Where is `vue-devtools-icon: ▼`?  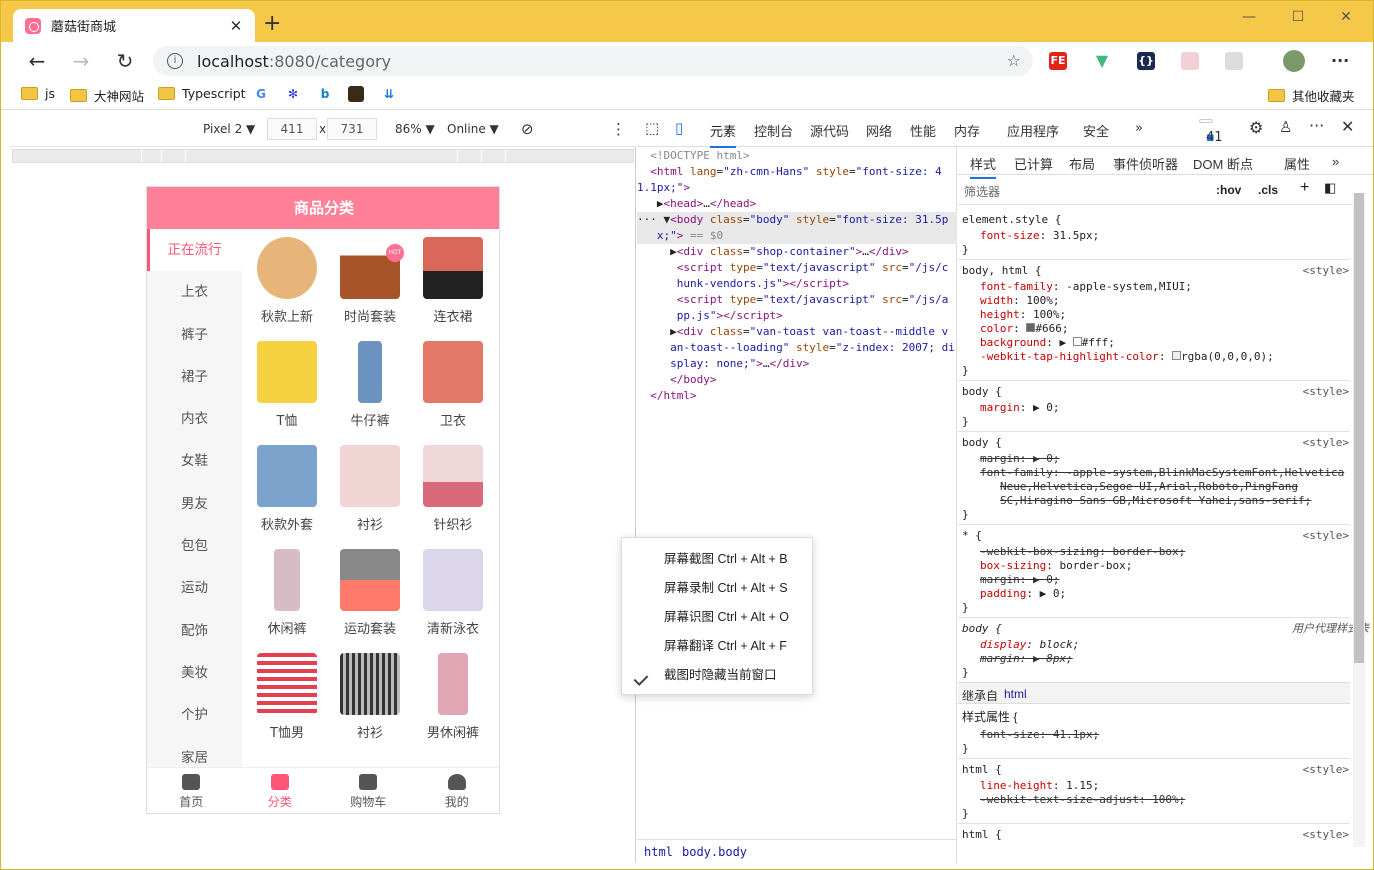 vue-devtools-icon: ▼ is located at coordinates (1102, 61).